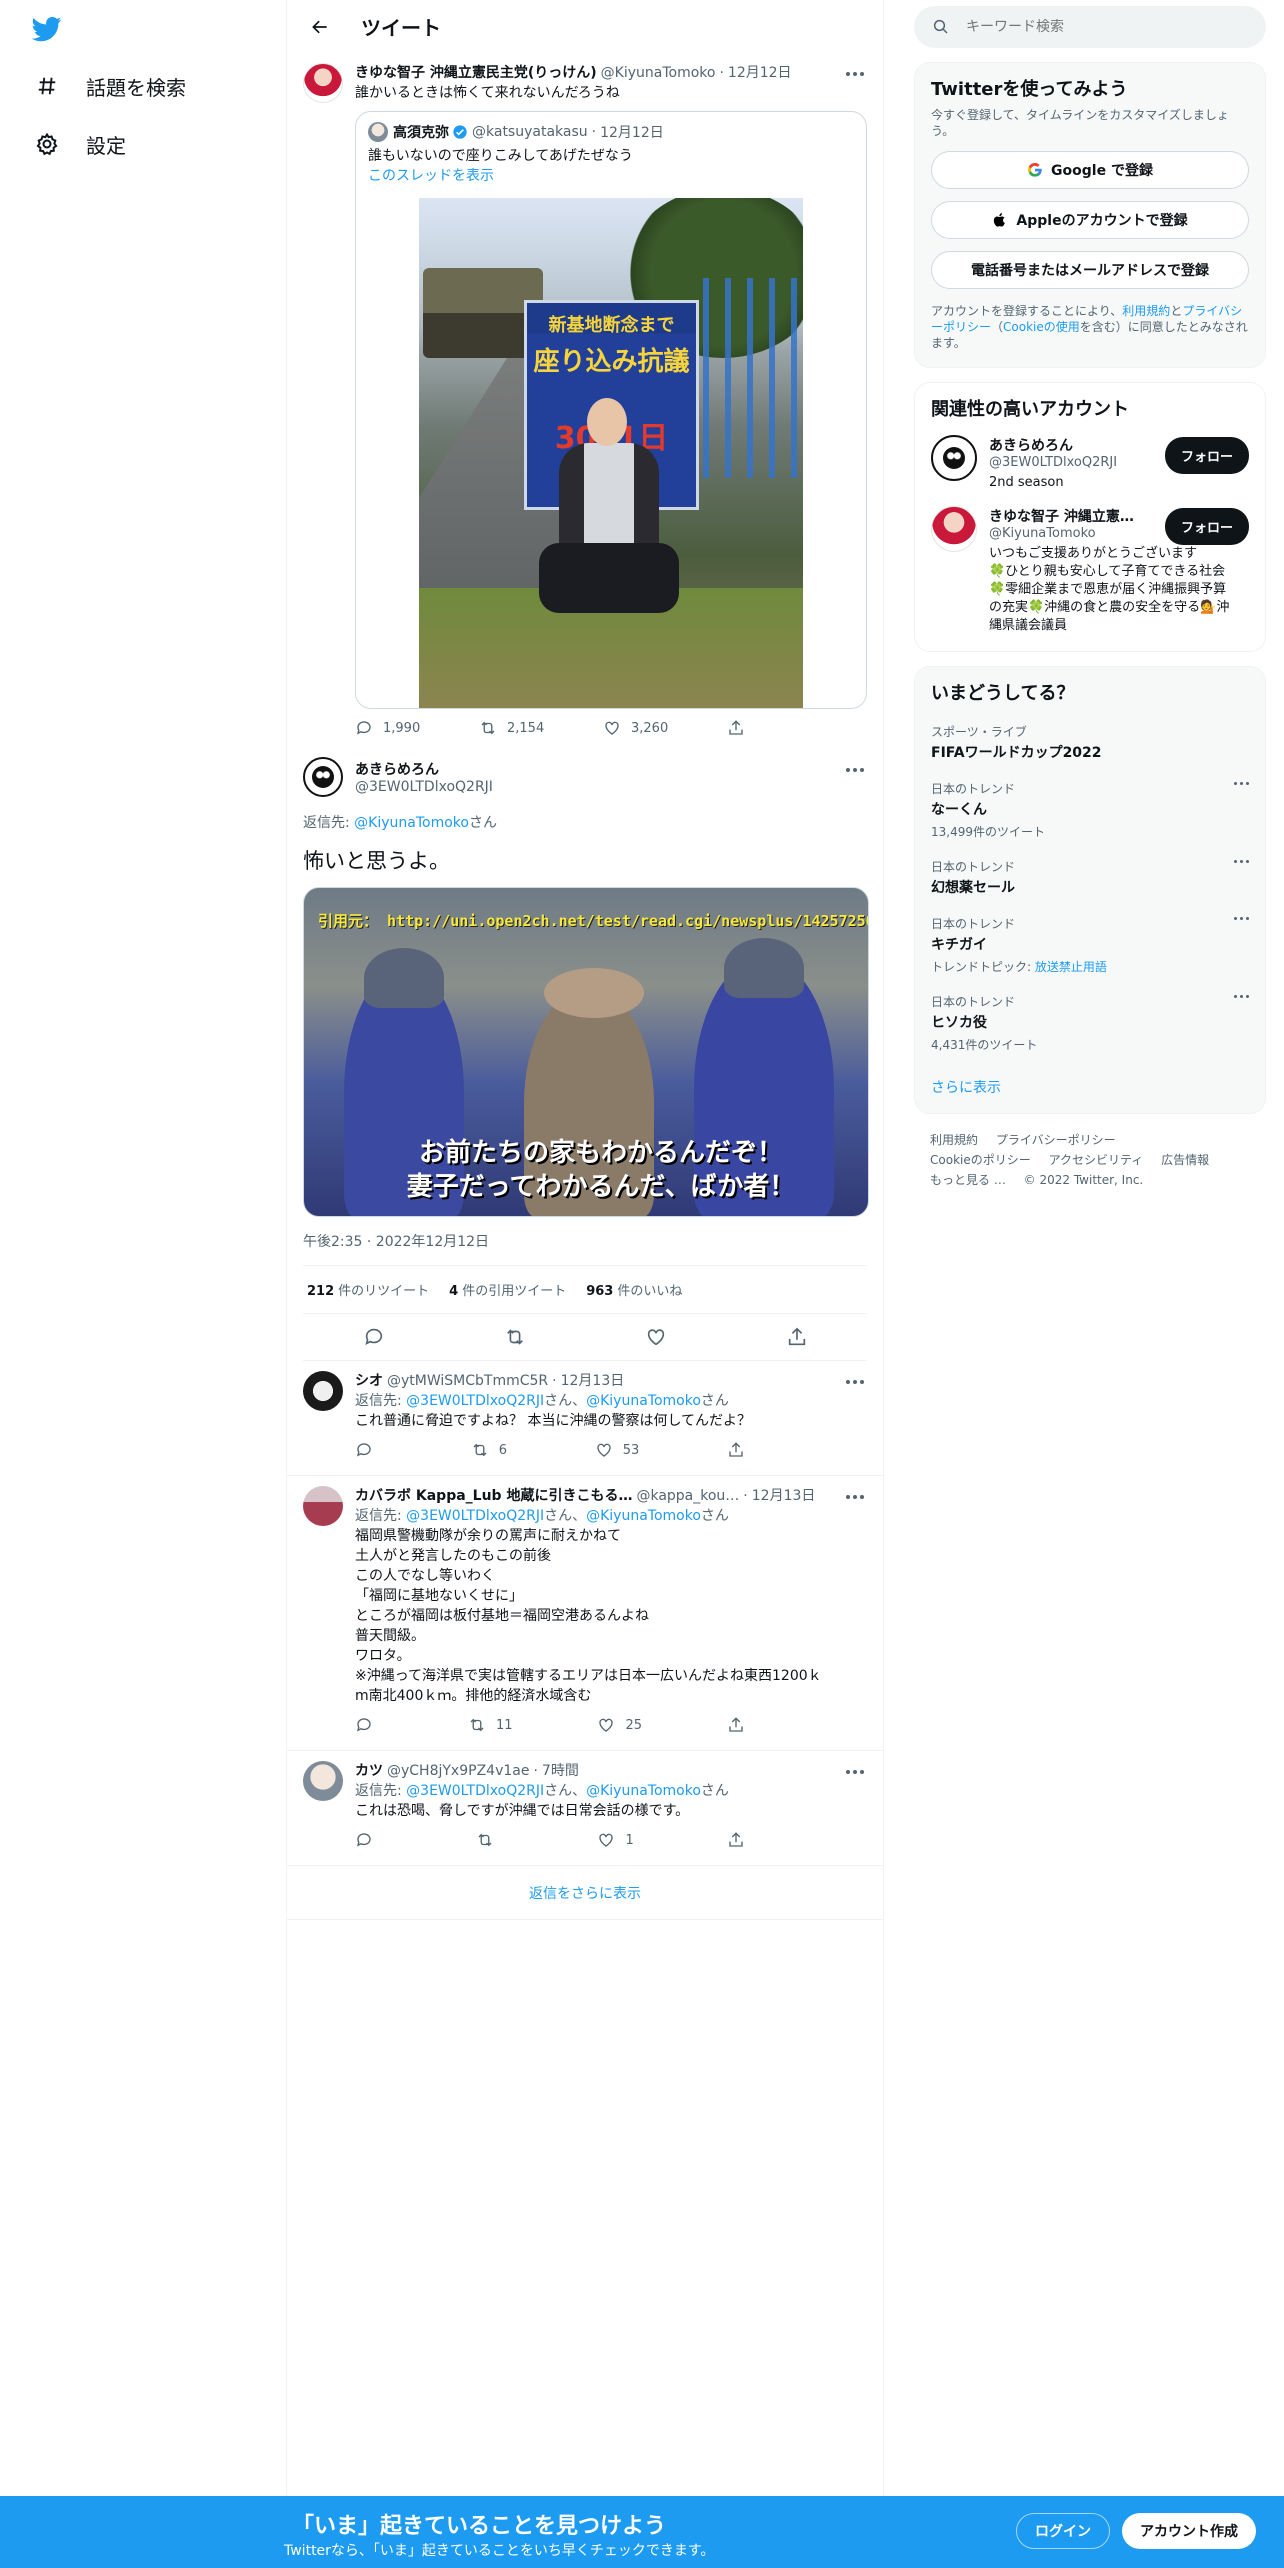  I want to click on tweet-date: 12月12日, so click(760, 73).